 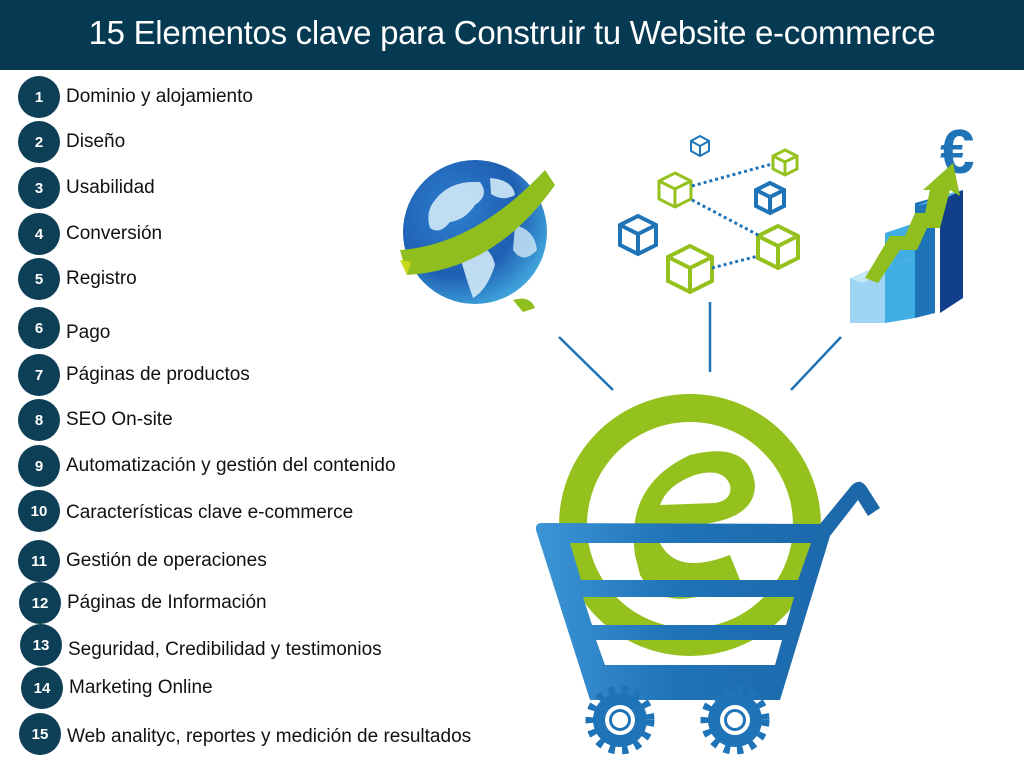 I want to click on item-label: Páginas de Información, so click(x=167, y=602).